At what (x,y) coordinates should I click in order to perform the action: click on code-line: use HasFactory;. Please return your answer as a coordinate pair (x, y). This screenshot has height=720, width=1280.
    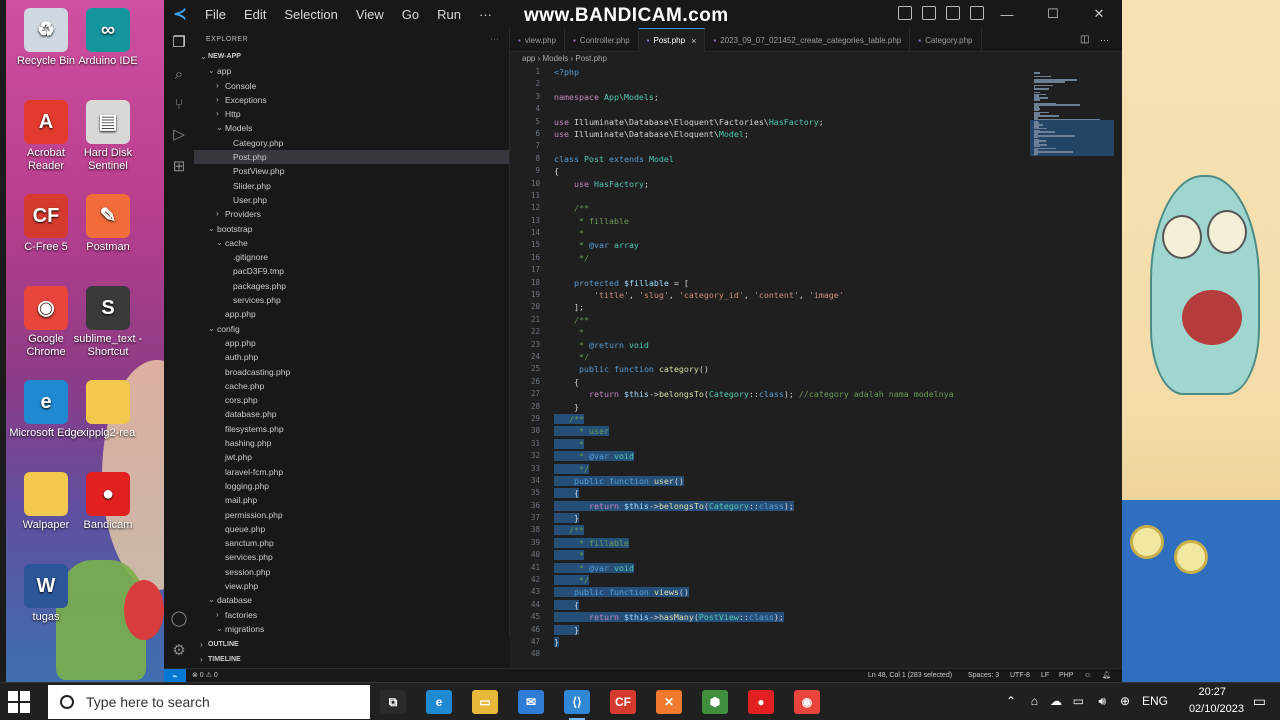
    Looking at the image, I should click on (814, 184).